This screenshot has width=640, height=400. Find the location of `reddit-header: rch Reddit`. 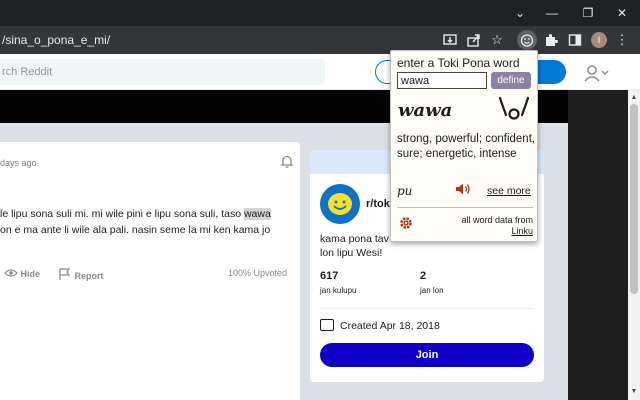

reddit-header: rch Reddit is located at coordinates (320, 72).